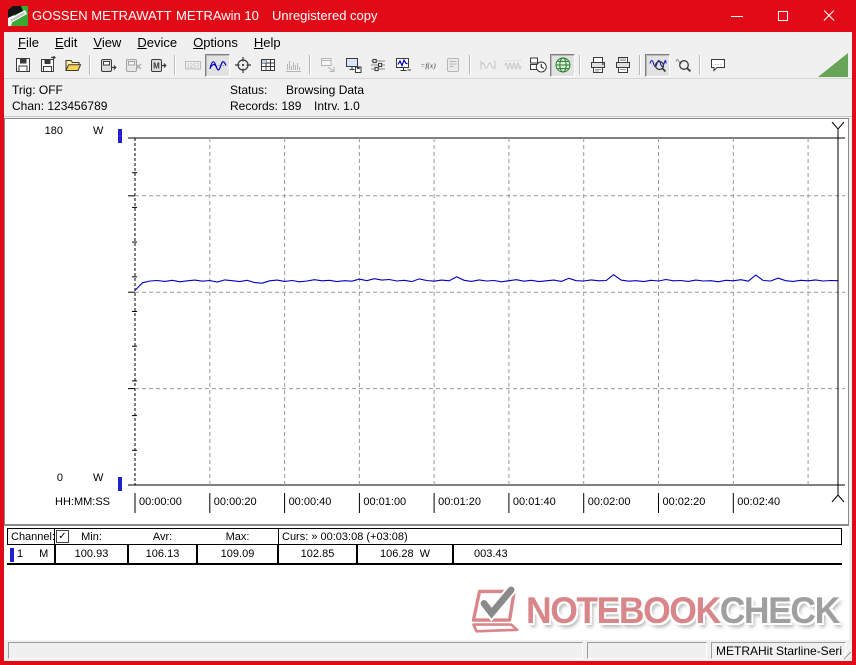 The width and height of the screenshot is (856, 665). I want to click on monitor-live-icon, so click(403, 64).